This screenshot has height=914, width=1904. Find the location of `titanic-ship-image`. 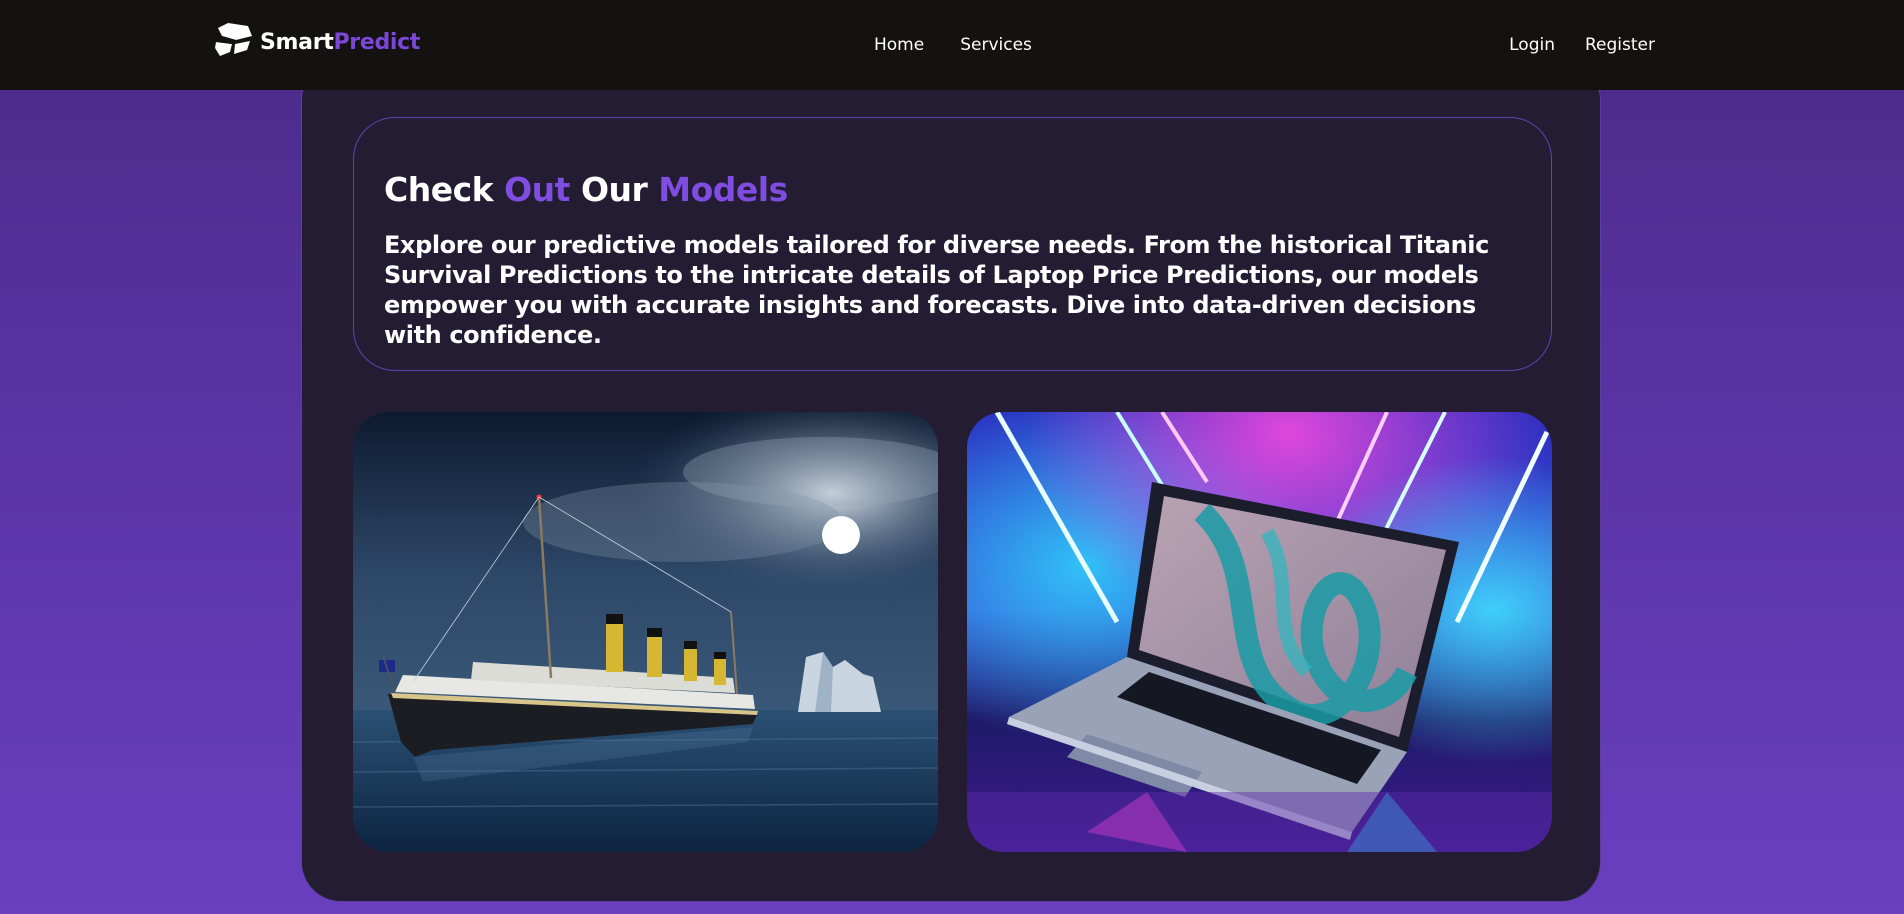

titanic-ship-image is located at coordinates (645, 632).